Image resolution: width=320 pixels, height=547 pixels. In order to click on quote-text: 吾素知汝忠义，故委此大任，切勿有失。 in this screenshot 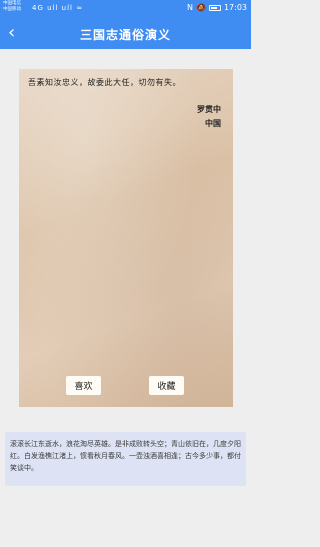, I will do `click(104, 82)`.